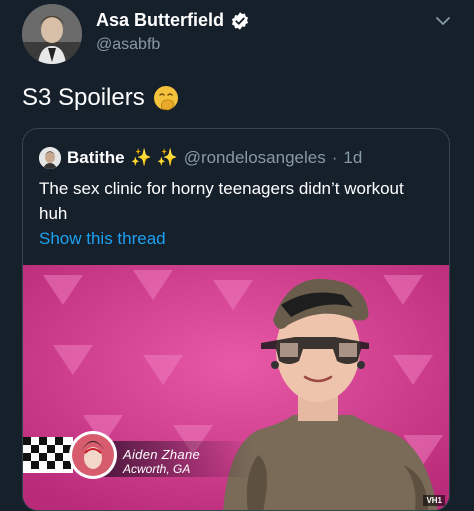 This screenshot has height=511, width=474. What do you see at coordinates (128, 45) in the screenshot?
I see `author-handle: @asabfb` at bounding box center [128, 45].